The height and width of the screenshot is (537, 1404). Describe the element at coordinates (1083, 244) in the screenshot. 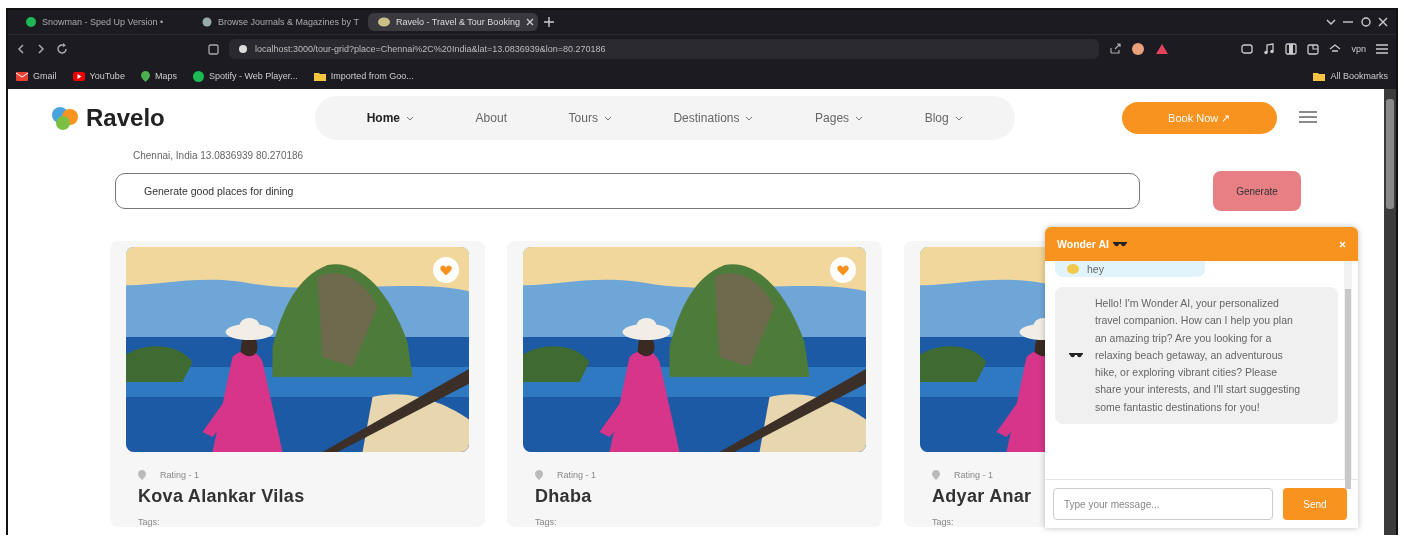

I see `chat-title: Wonder AI` at that location.